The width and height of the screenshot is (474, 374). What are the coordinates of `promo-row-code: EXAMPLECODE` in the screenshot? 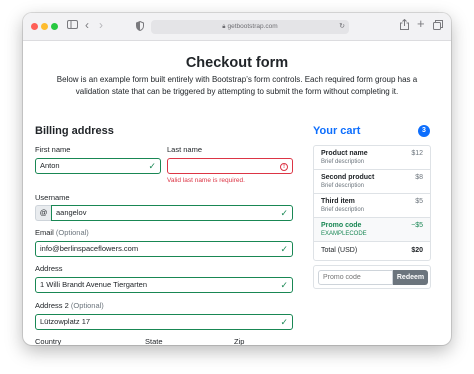 It's located at (344, 234).